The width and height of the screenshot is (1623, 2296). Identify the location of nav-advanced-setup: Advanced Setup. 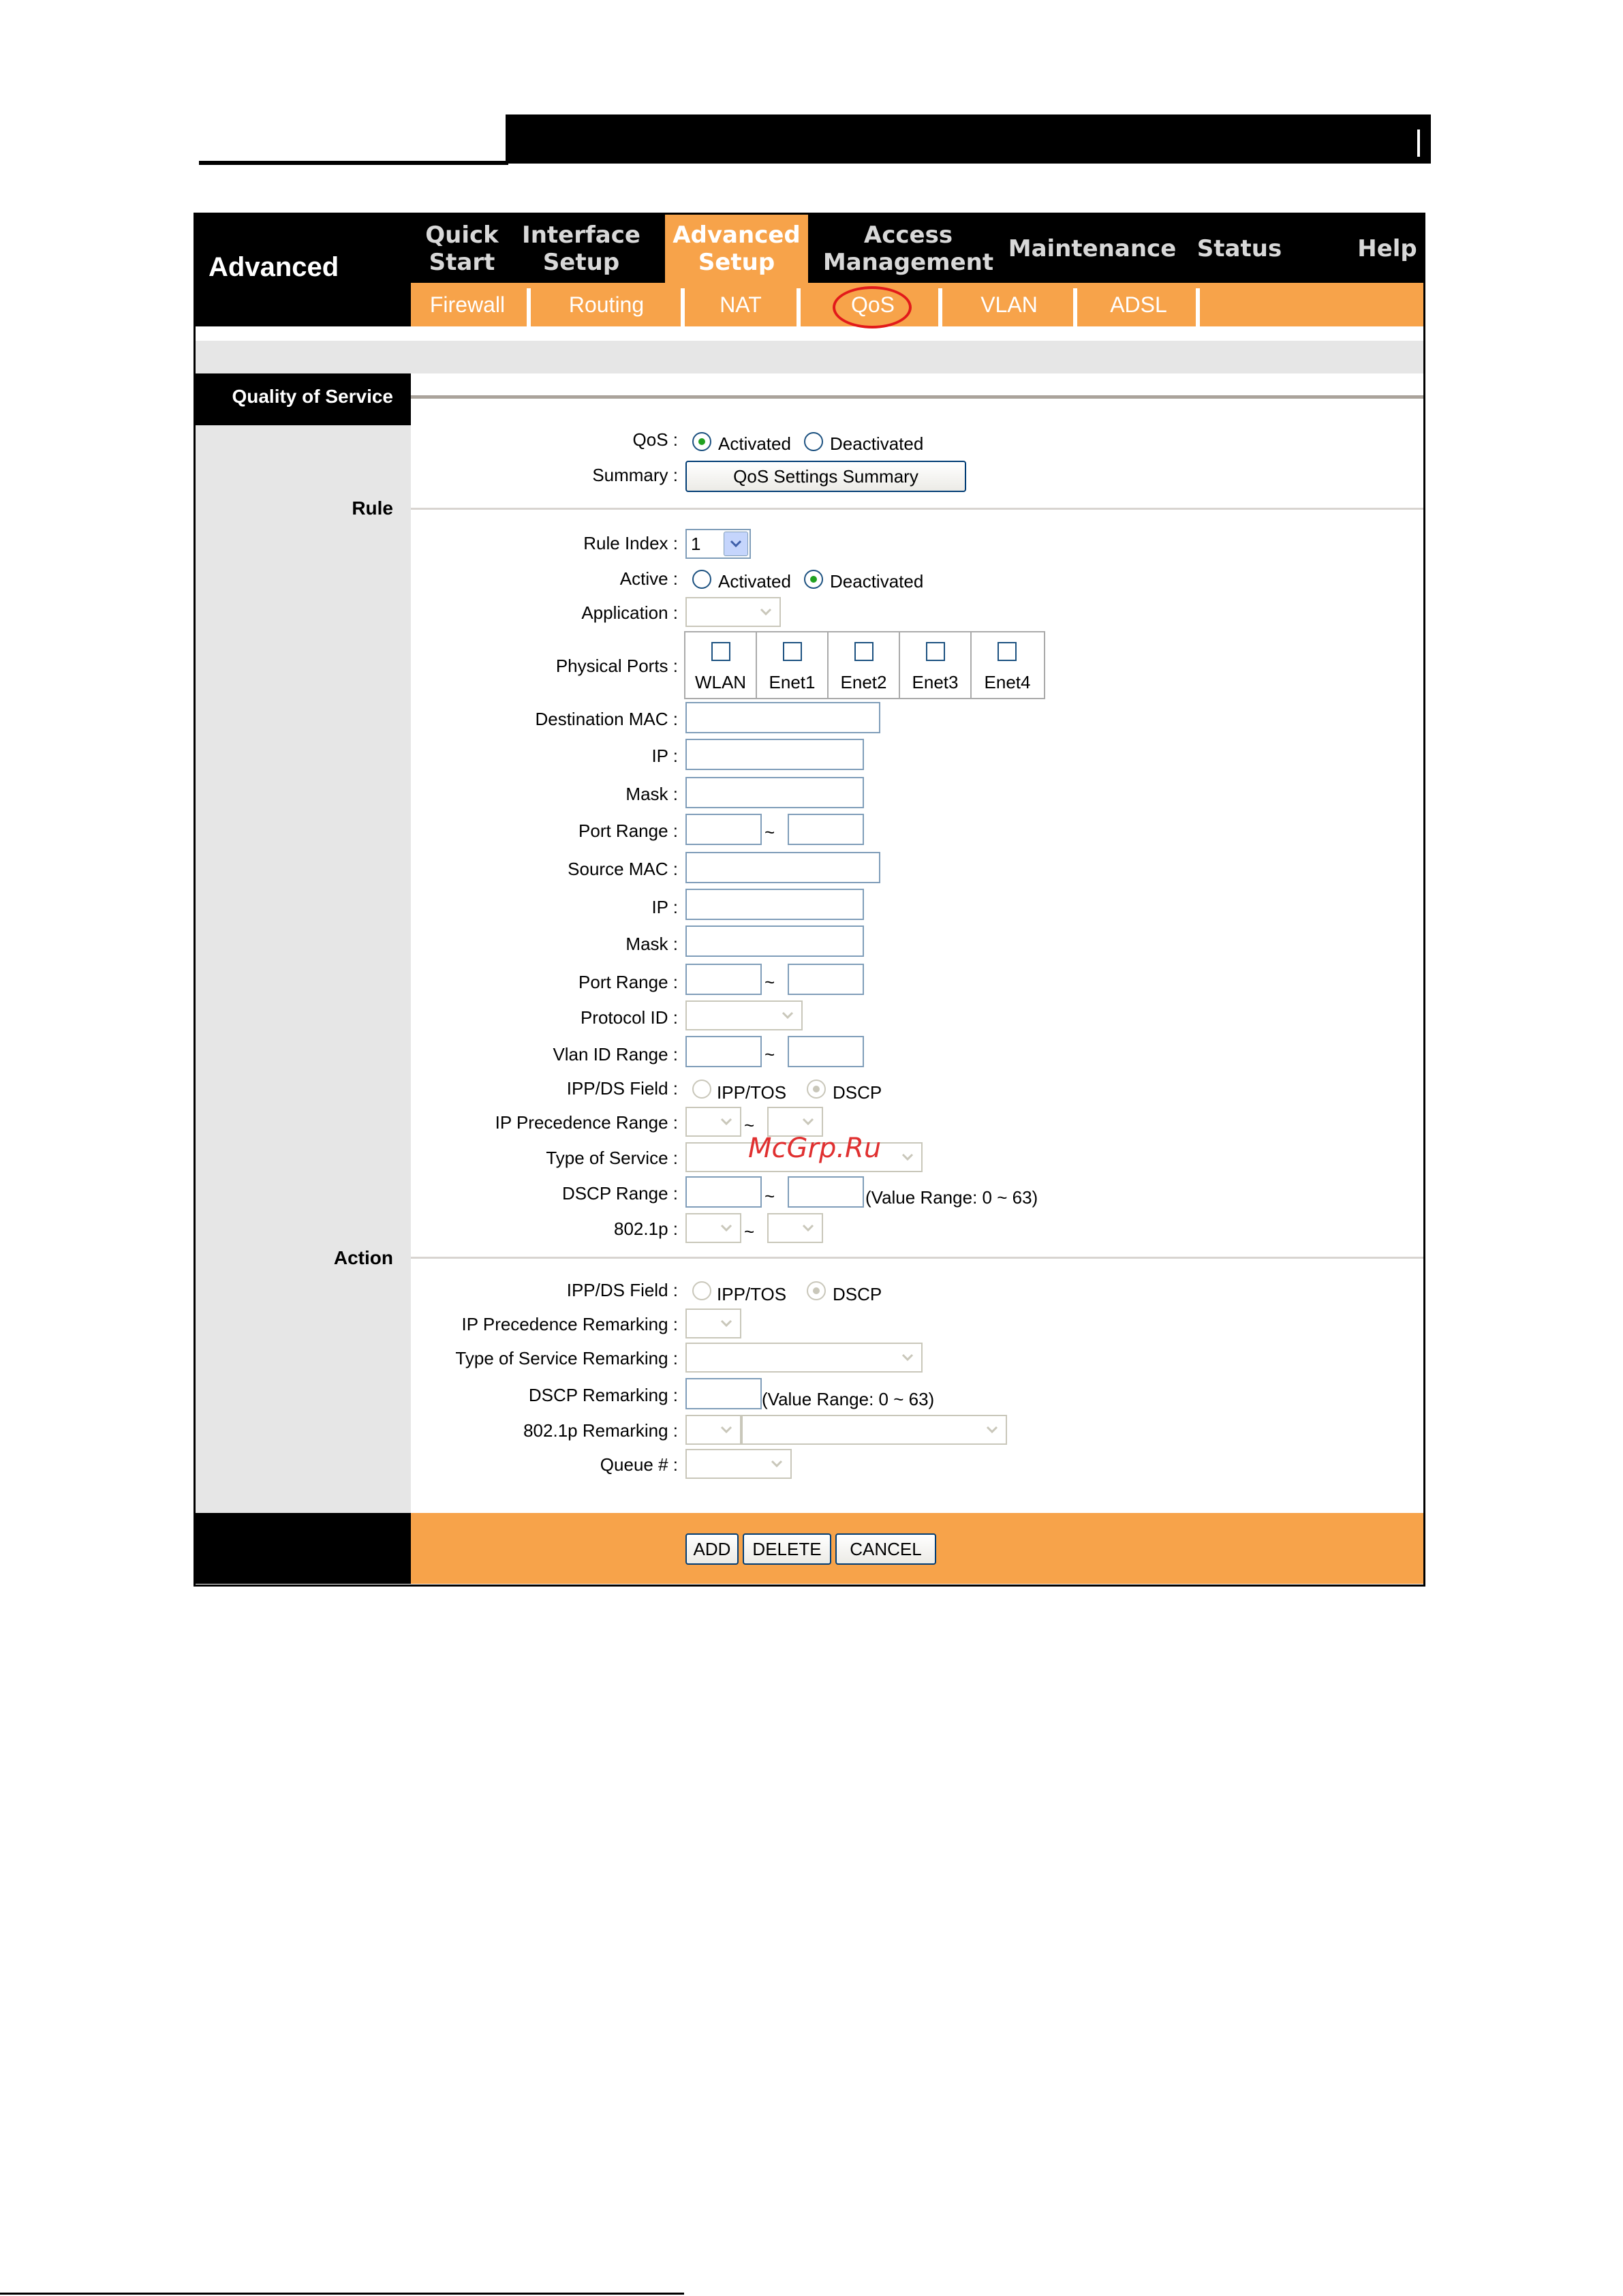
(736, 249).